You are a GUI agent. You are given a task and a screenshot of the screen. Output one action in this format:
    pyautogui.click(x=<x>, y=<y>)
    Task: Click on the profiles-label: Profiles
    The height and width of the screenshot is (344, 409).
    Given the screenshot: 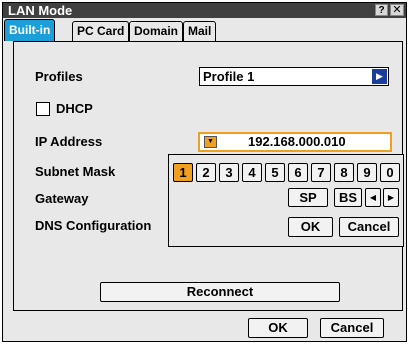 What is the action you would take?
    pyautogui.click(x=59, y=76)
    